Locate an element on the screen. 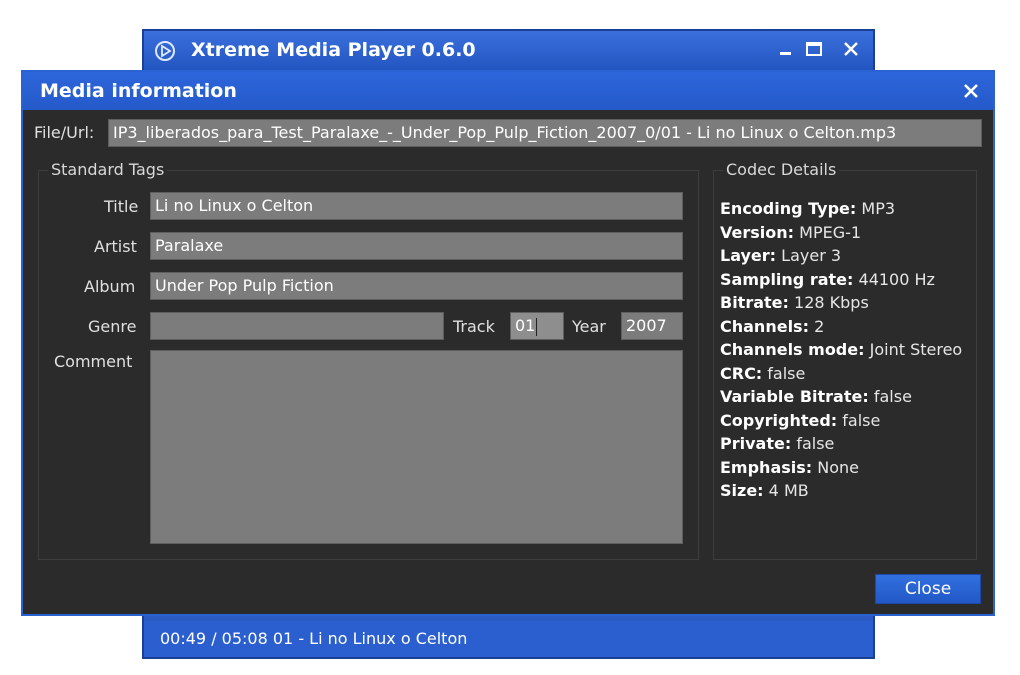 The width and height of the screenshot is (1020, 675). album-field: Under Pop Pulp Fiction is located at coordinates (416, 286).